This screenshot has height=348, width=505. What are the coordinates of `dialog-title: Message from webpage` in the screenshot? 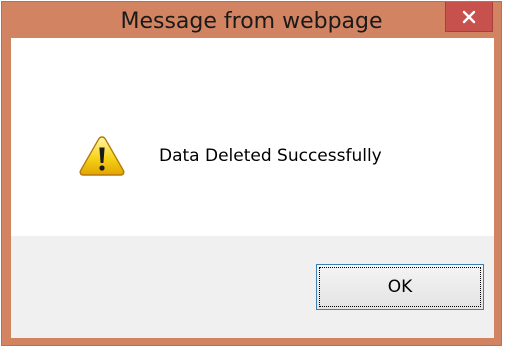 It's located at (251, 21).